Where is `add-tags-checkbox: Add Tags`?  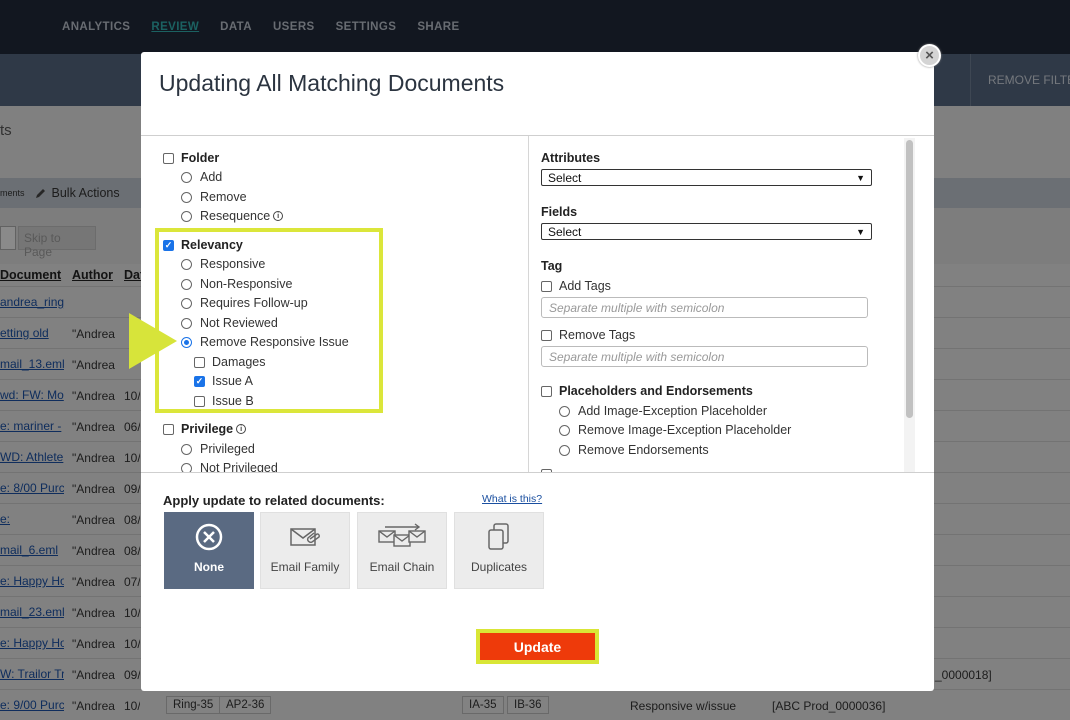 add-tags-checkbox: Add Tags is located at coordinates (576, 286).